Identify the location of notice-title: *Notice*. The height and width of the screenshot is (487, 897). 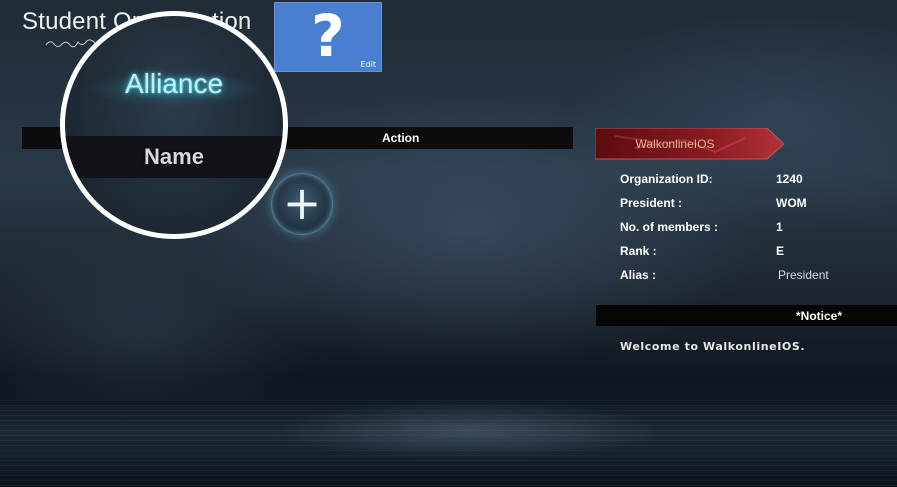
(819, 316).